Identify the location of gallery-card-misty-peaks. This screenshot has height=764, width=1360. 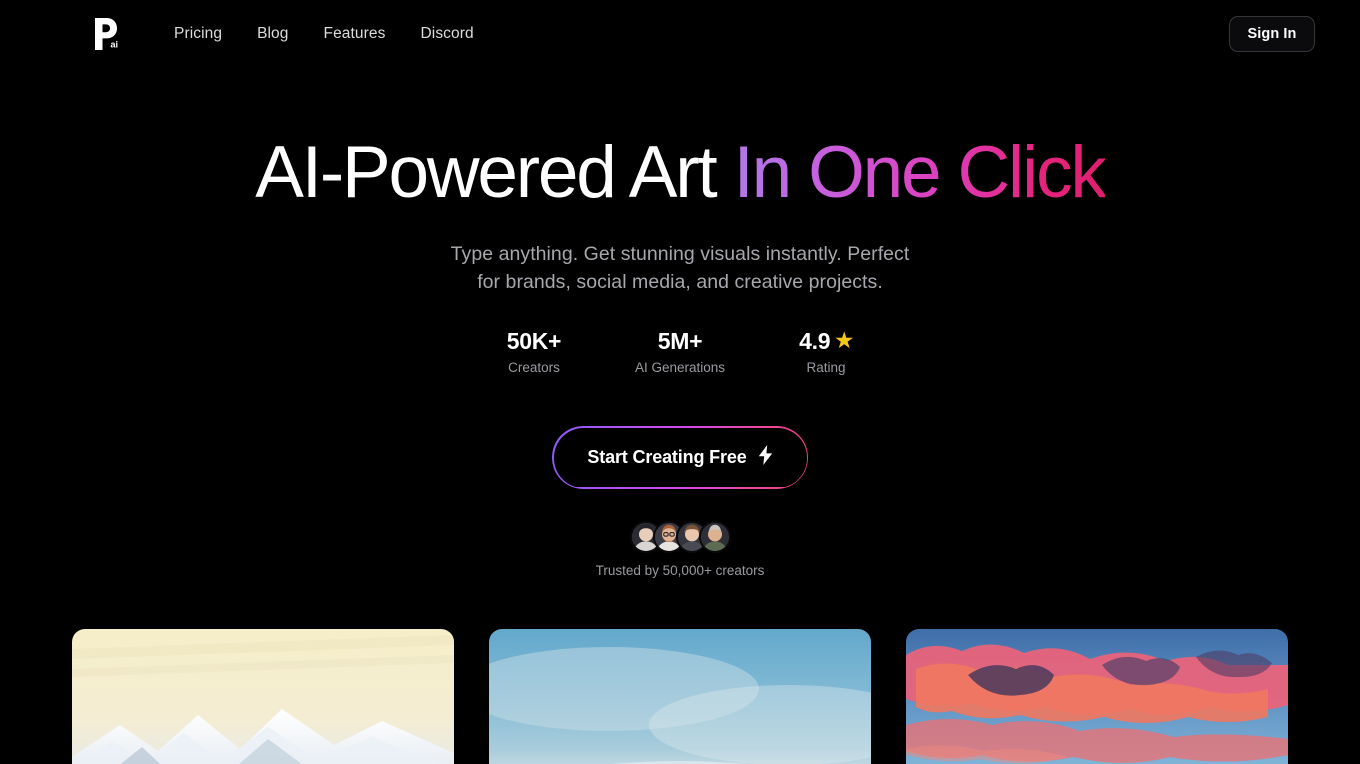
(680, 696).